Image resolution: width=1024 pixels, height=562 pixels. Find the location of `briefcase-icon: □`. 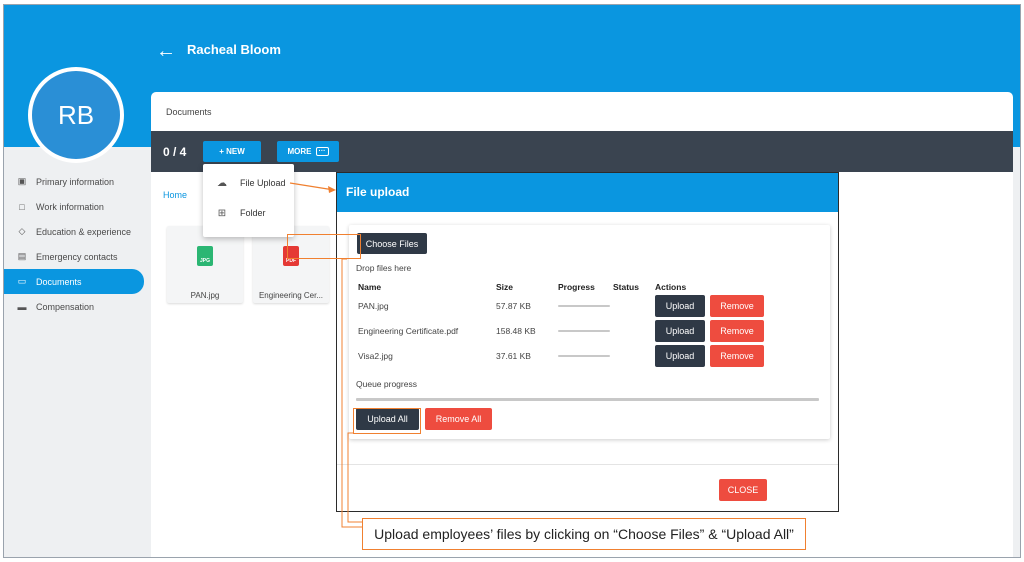

briefcase-icon: □ is located at coordinates (22, 206).